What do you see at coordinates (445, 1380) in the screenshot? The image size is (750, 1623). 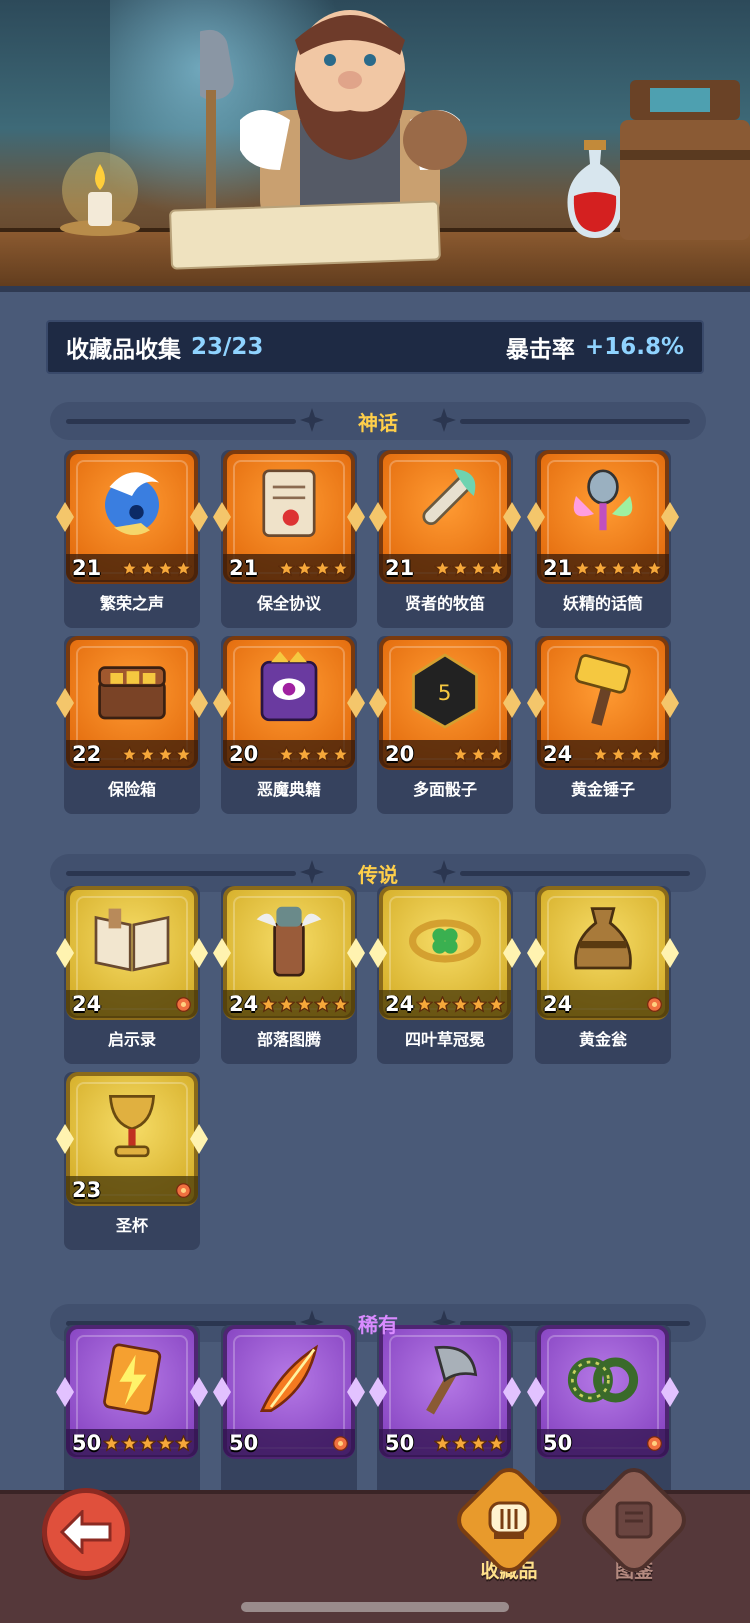 I see `axe-icon` at bounding box center [445, 1380].